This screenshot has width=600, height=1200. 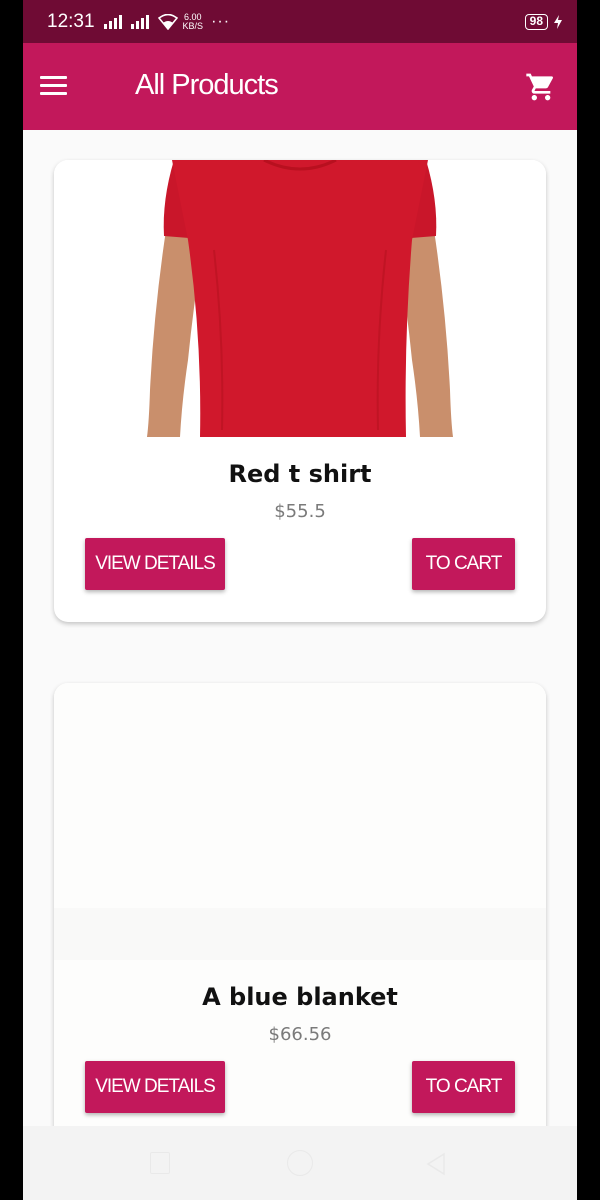 What do you see at coordinates (221, 21) in the screenshot?
I see `more-notifications-icon: ···` at bounding box center [221, 21].